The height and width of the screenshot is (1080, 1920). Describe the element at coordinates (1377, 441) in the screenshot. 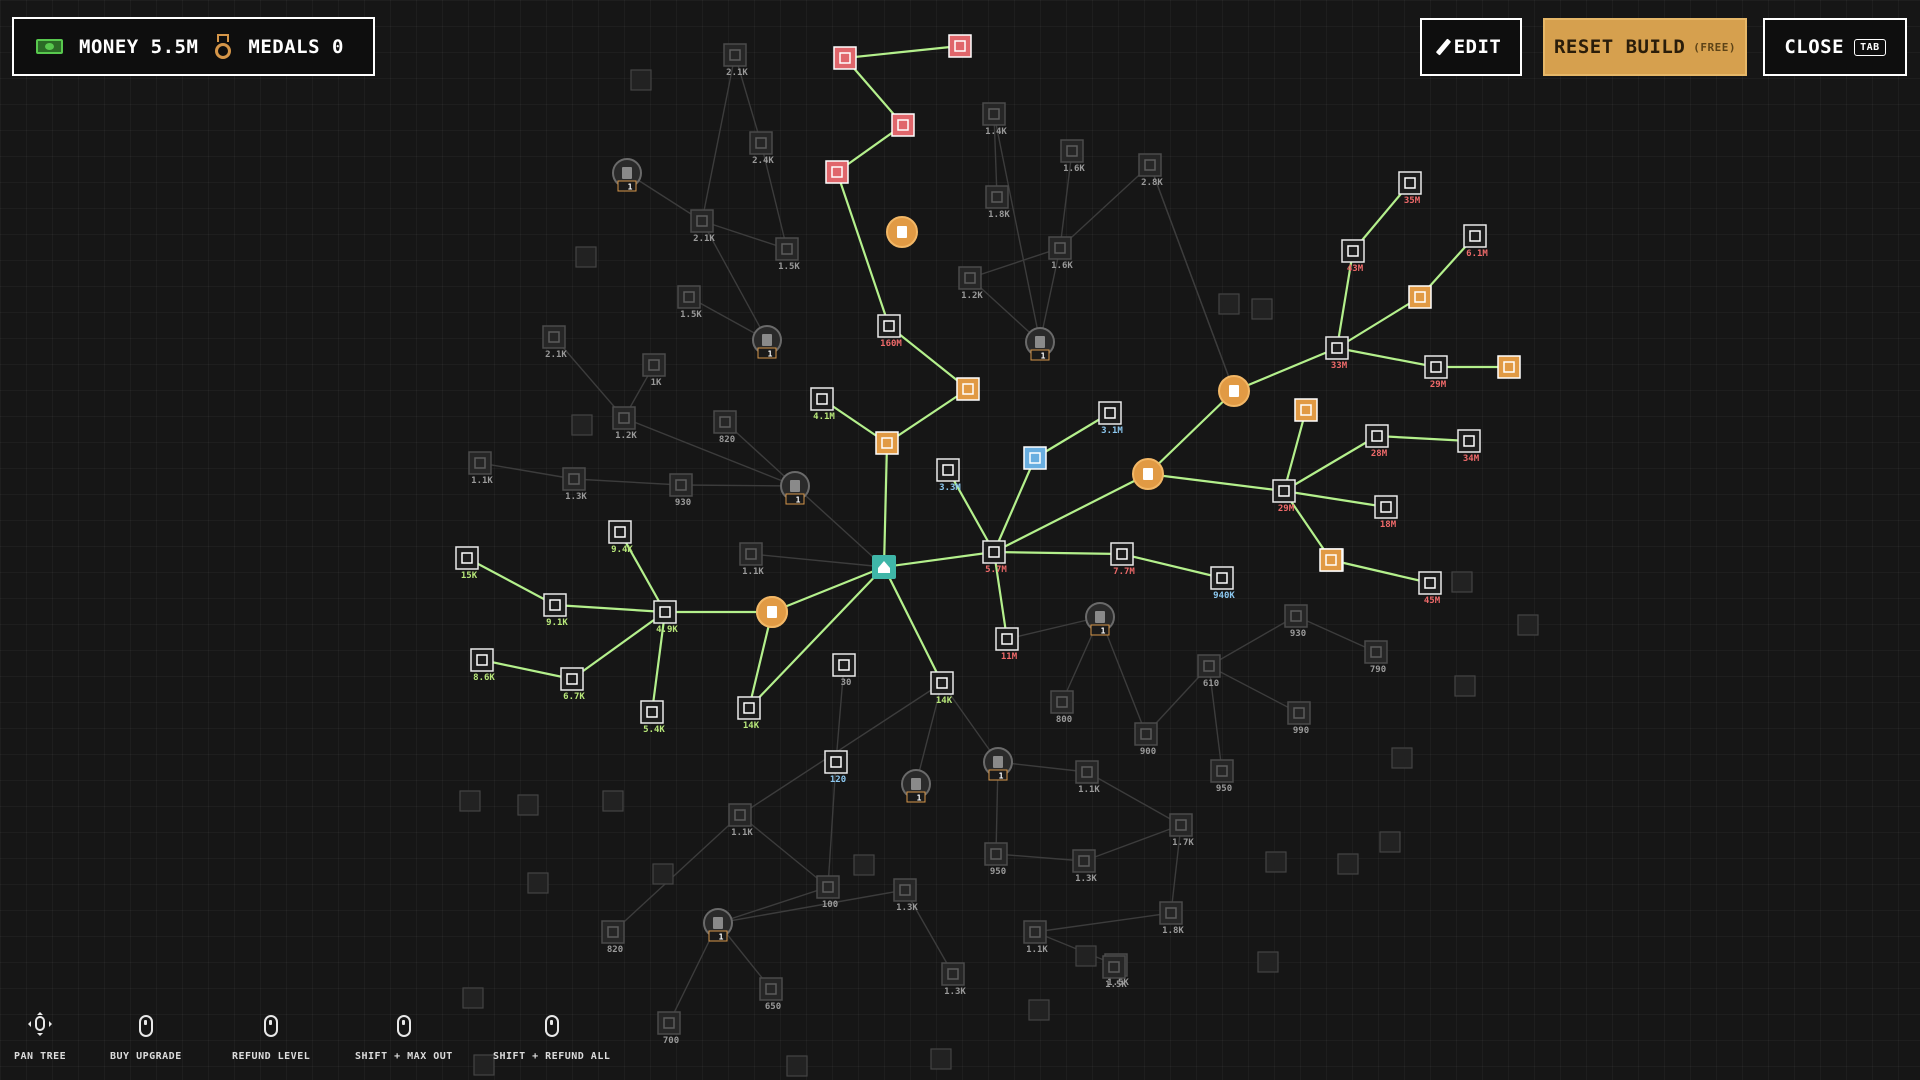

I see `upgrade-node-w18: 28M` at that location.